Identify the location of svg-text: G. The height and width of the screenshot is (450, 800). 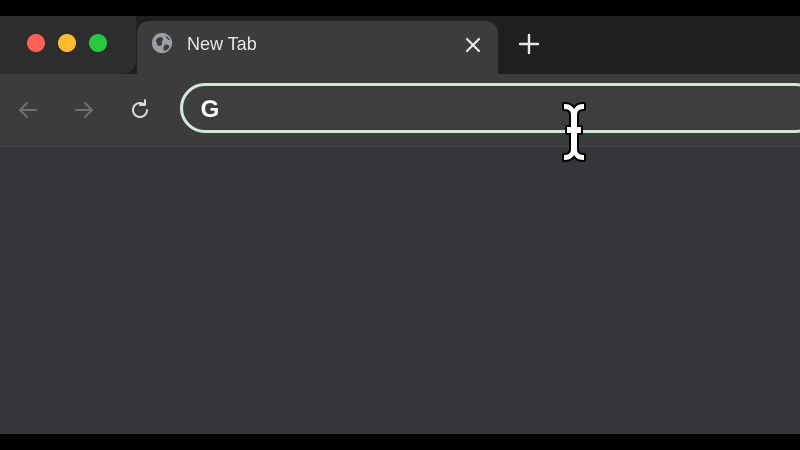
(210, 109).